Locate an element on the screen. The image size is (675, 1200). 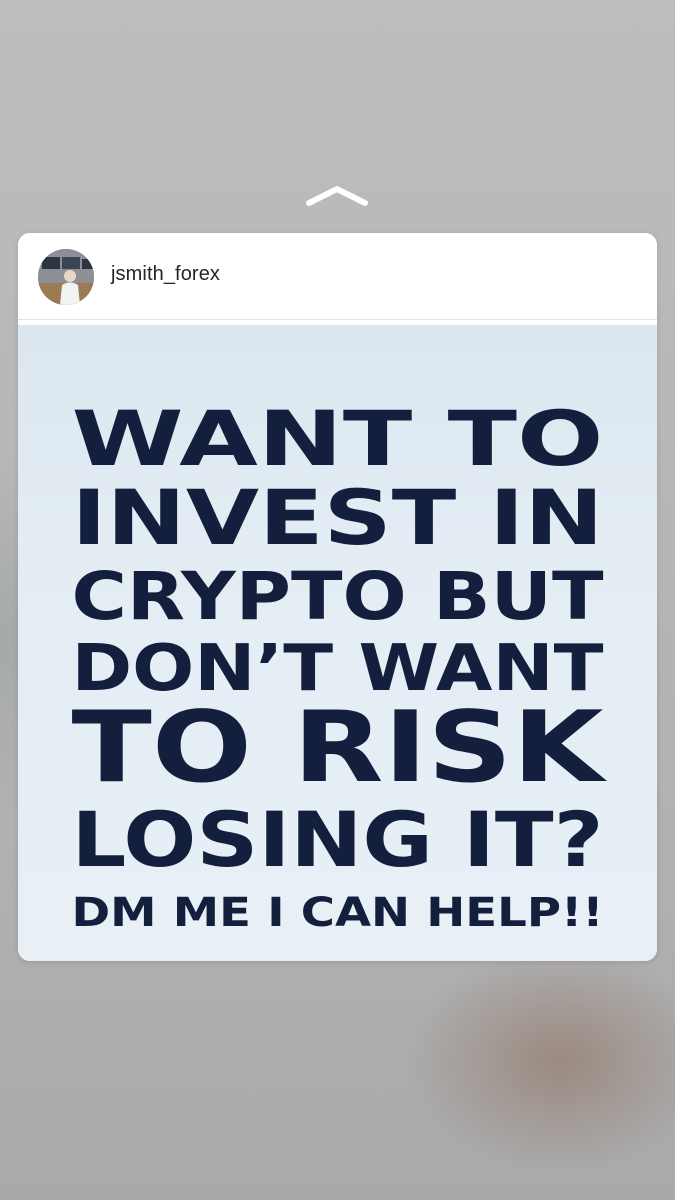
username: jsmith_forex is located at coordinates (165, 274).